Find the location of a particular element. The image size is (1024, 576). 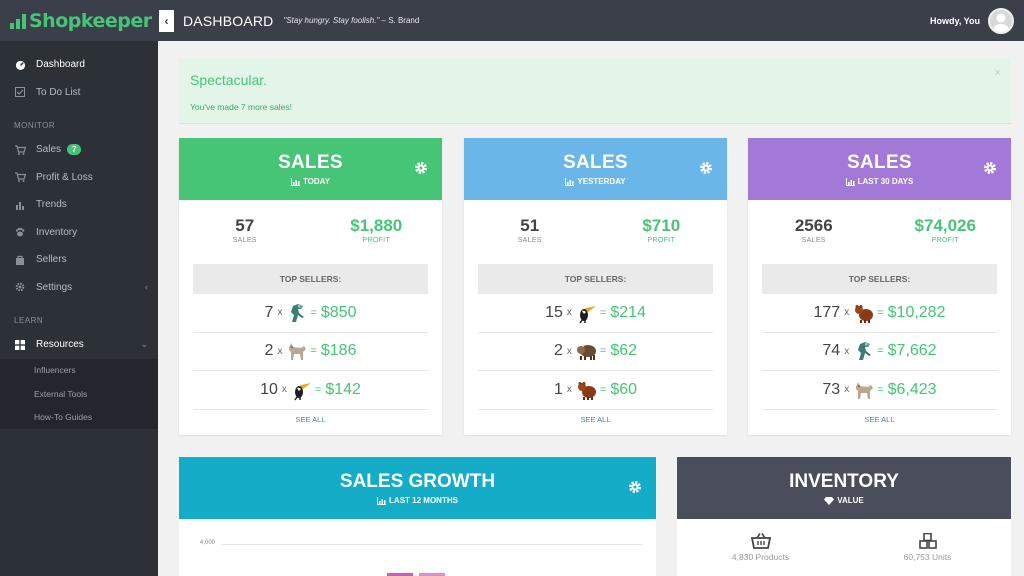

top-seller-row: 1 x = $60 is located at coordinates (595, 390).